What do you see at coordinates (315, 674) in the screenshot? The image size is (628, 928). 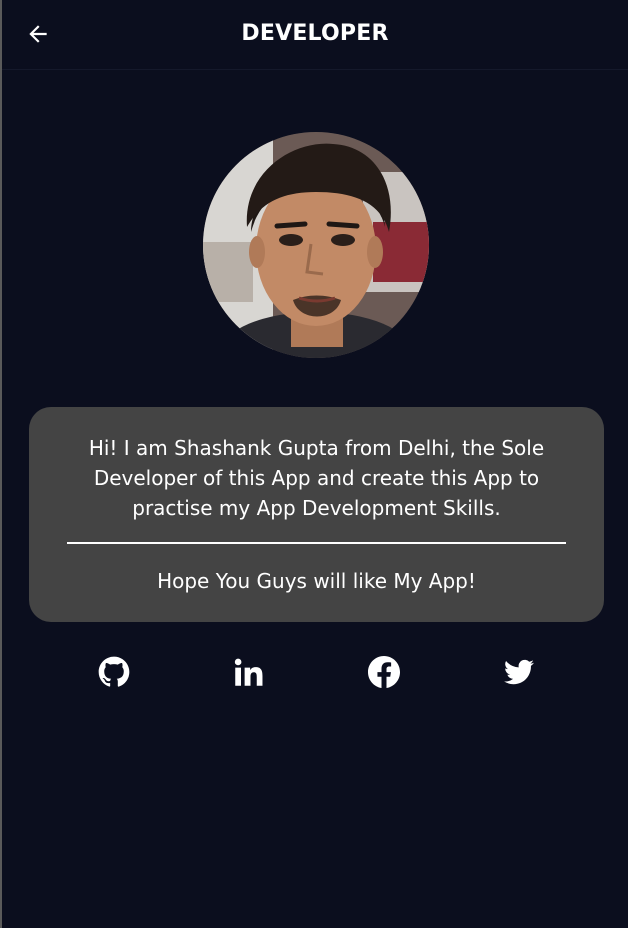 I see `social-links` at bounding box center [315, 674].